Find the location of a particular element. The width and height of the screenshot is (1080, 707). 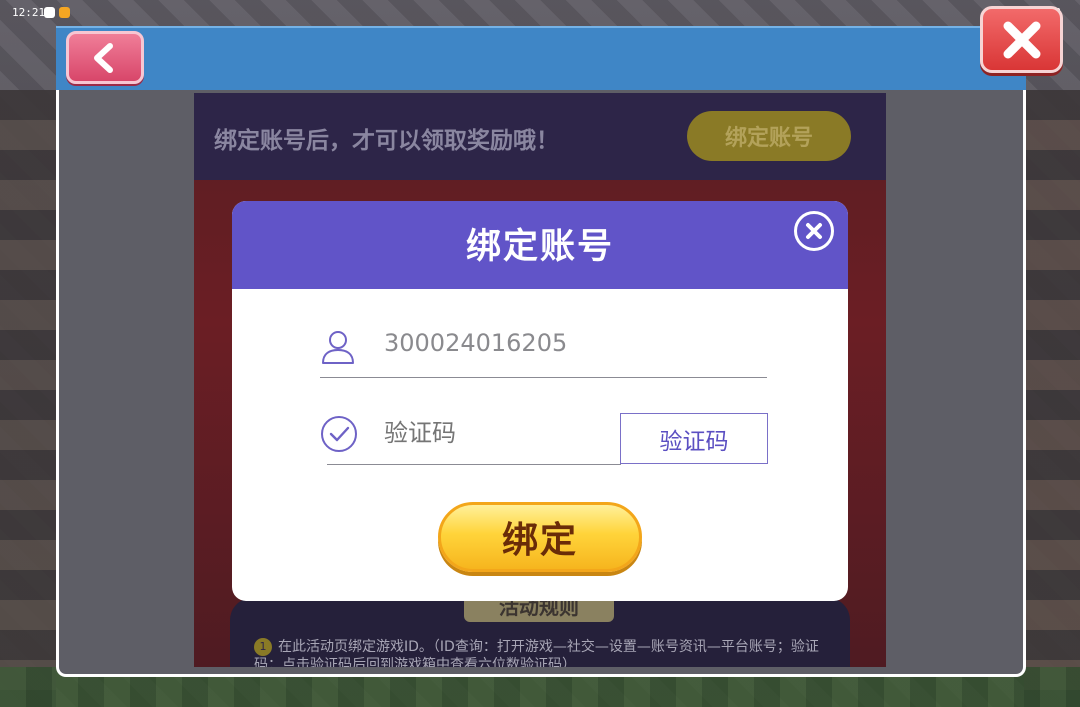

game-background-left is located at coordinates (28, 398).